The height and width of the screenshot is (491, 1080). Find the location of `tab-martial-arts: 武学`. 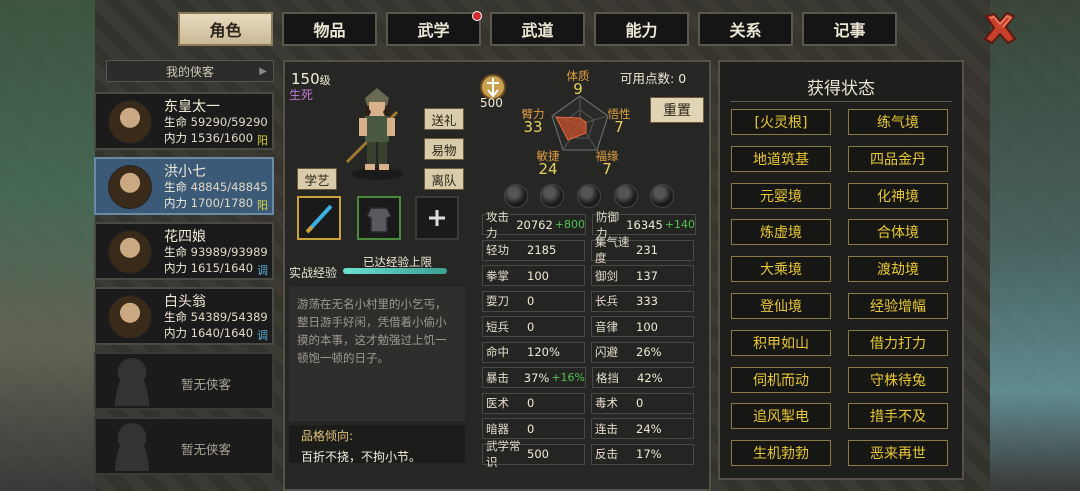

tab-martial-arts: 武学 is located at coordinates (434, 28).